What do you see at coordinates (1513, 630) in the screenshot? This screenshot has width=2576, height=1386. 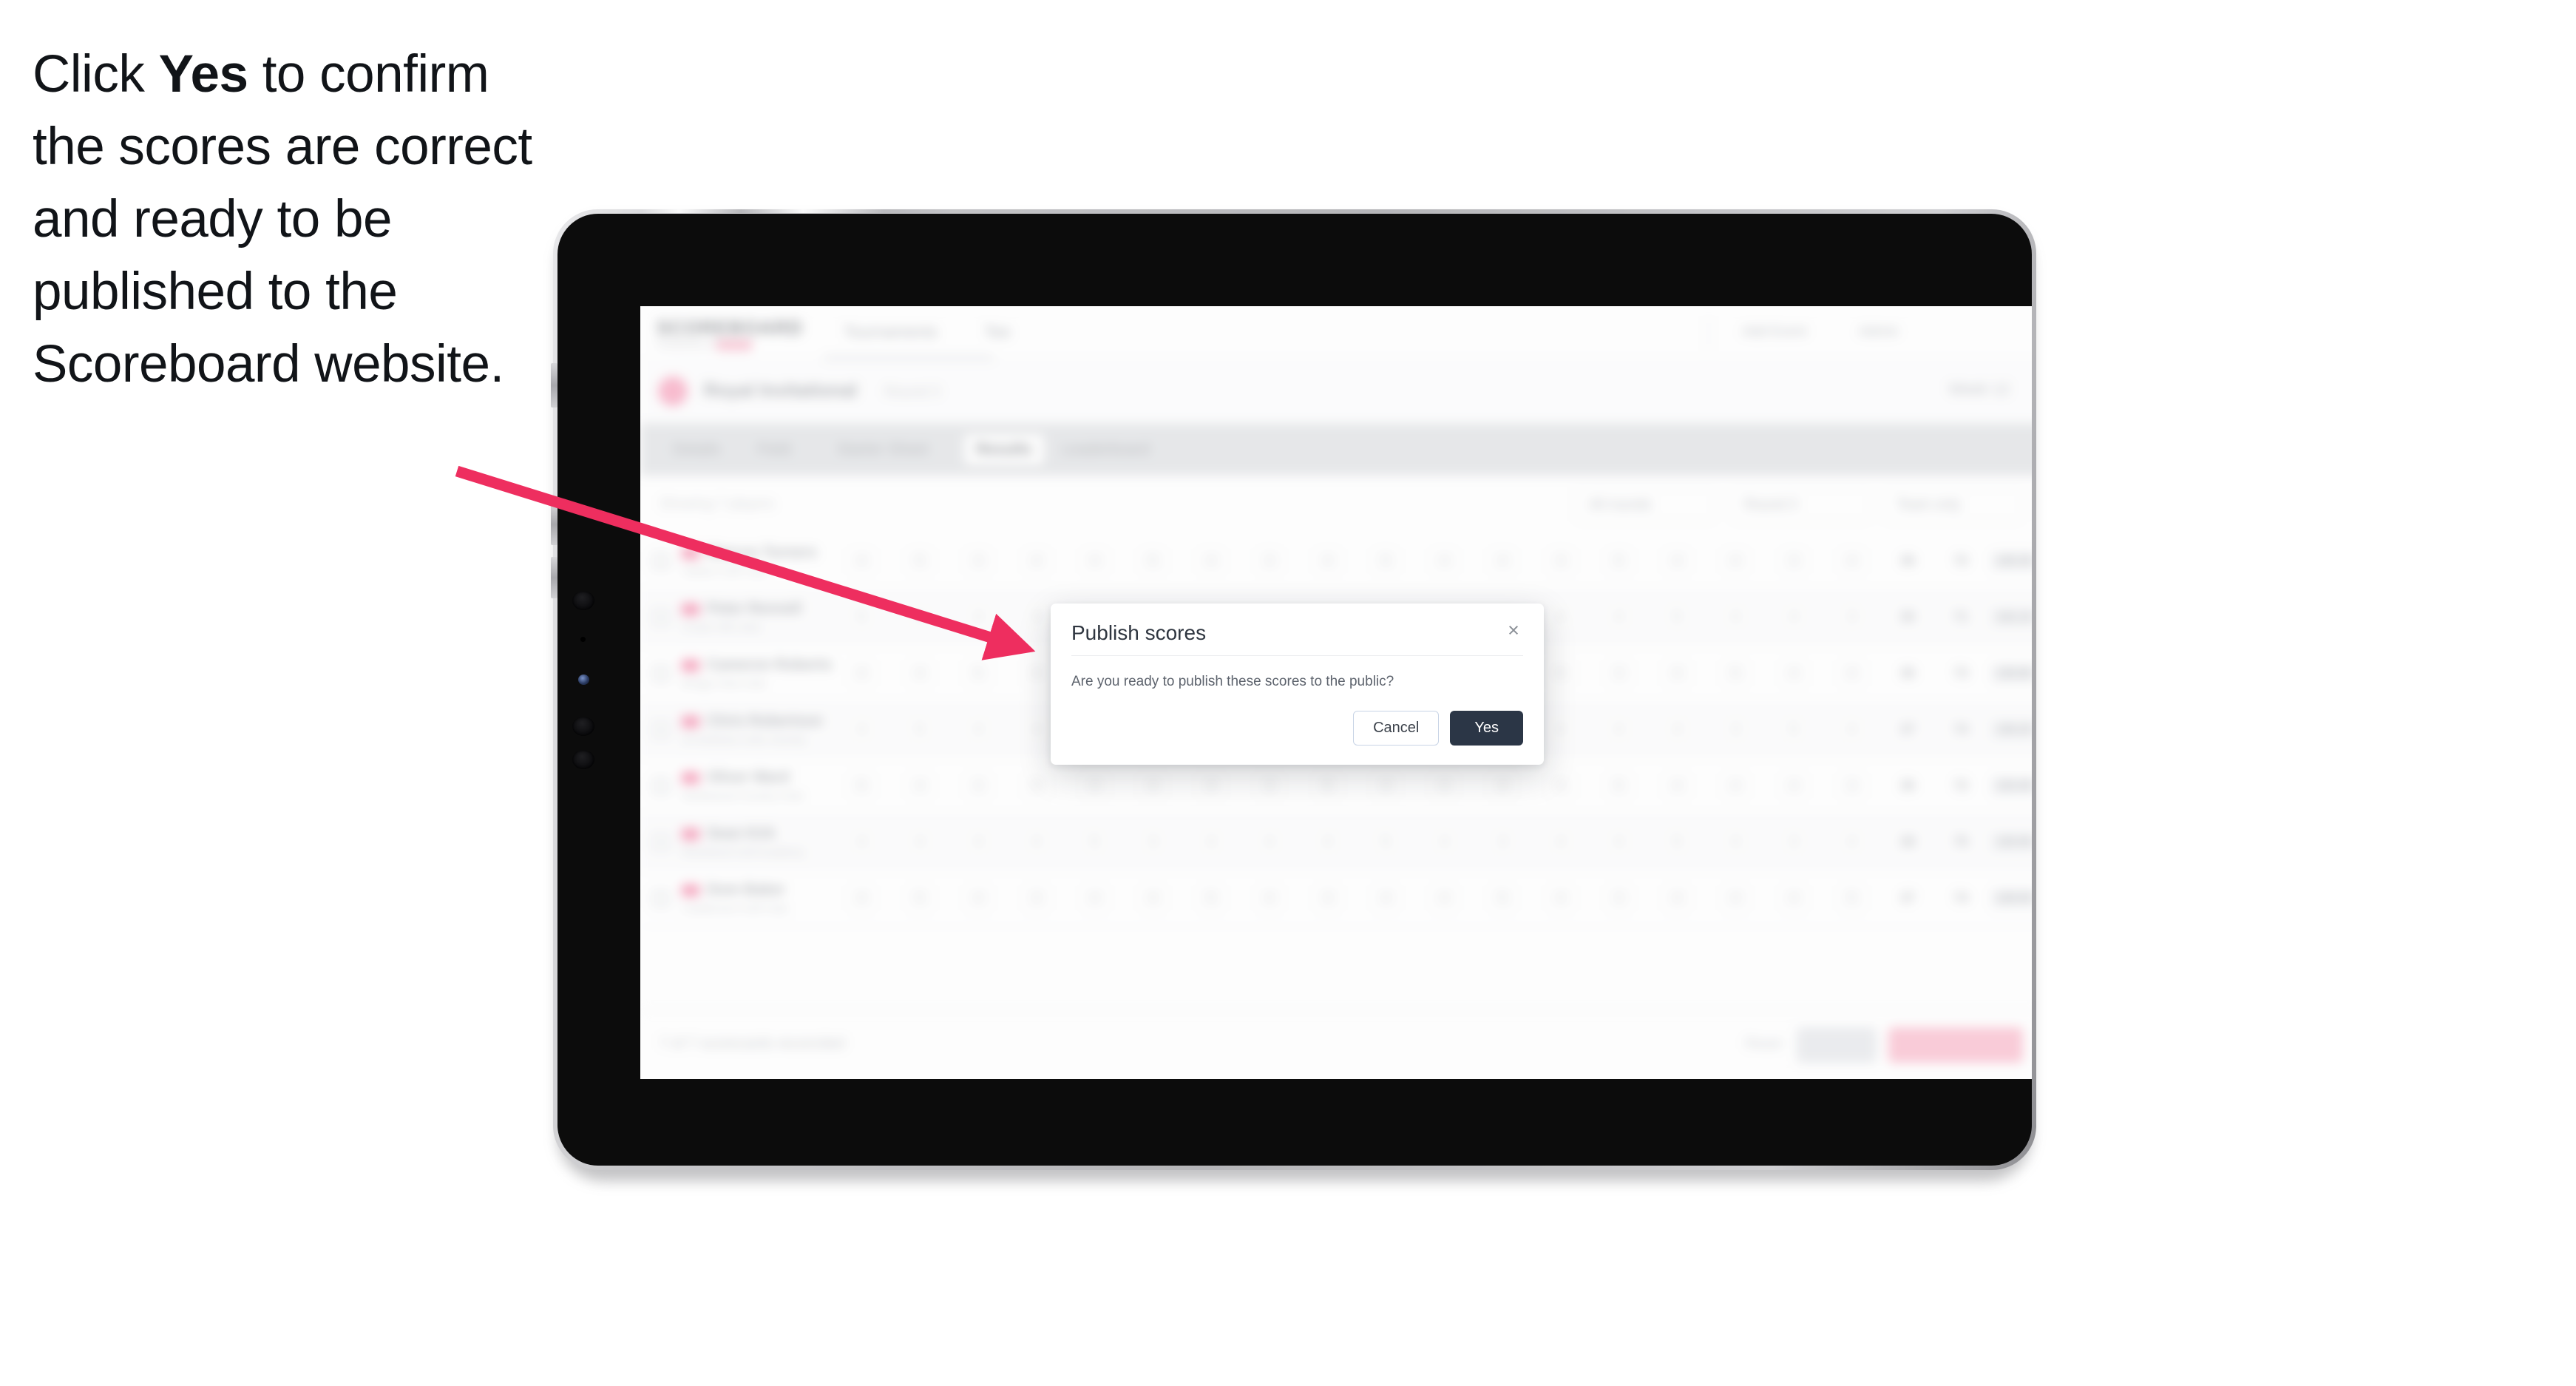 I see `close-icon: ×` at bounding box center [1513, 630].